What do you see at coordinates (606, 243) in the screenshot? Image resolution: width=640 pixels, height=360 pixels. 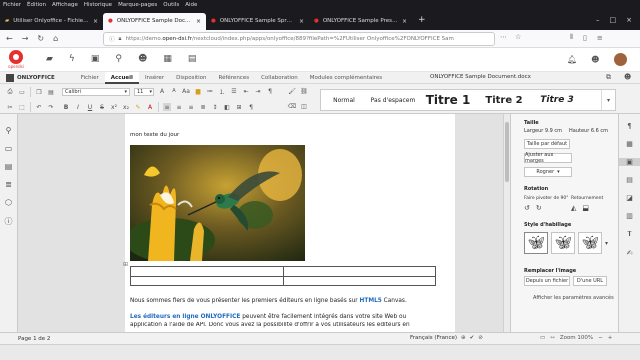 I see `chevron-down-icon: ▾` at bounding box center [606, 243].